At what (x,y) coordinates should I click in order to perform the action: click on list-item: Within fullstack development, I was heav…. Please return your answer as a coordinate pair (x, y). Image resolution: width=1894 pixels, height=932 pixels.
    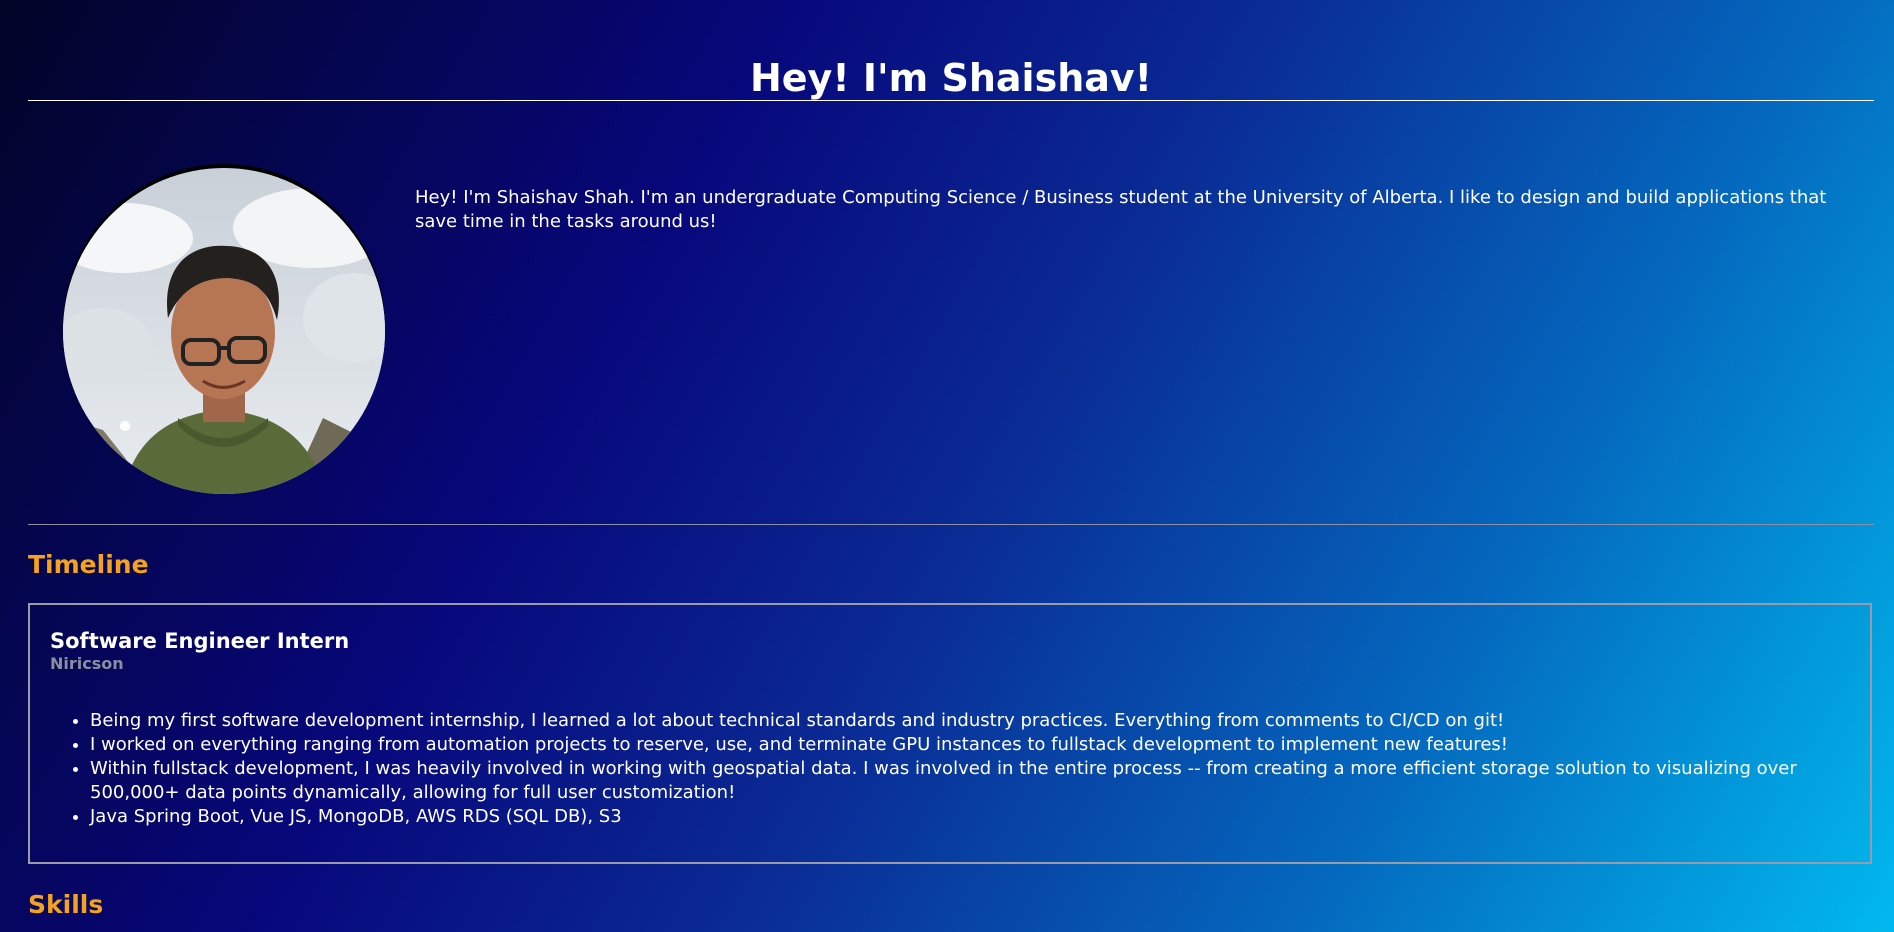
    Looking at the image, I should click on (970, 781).